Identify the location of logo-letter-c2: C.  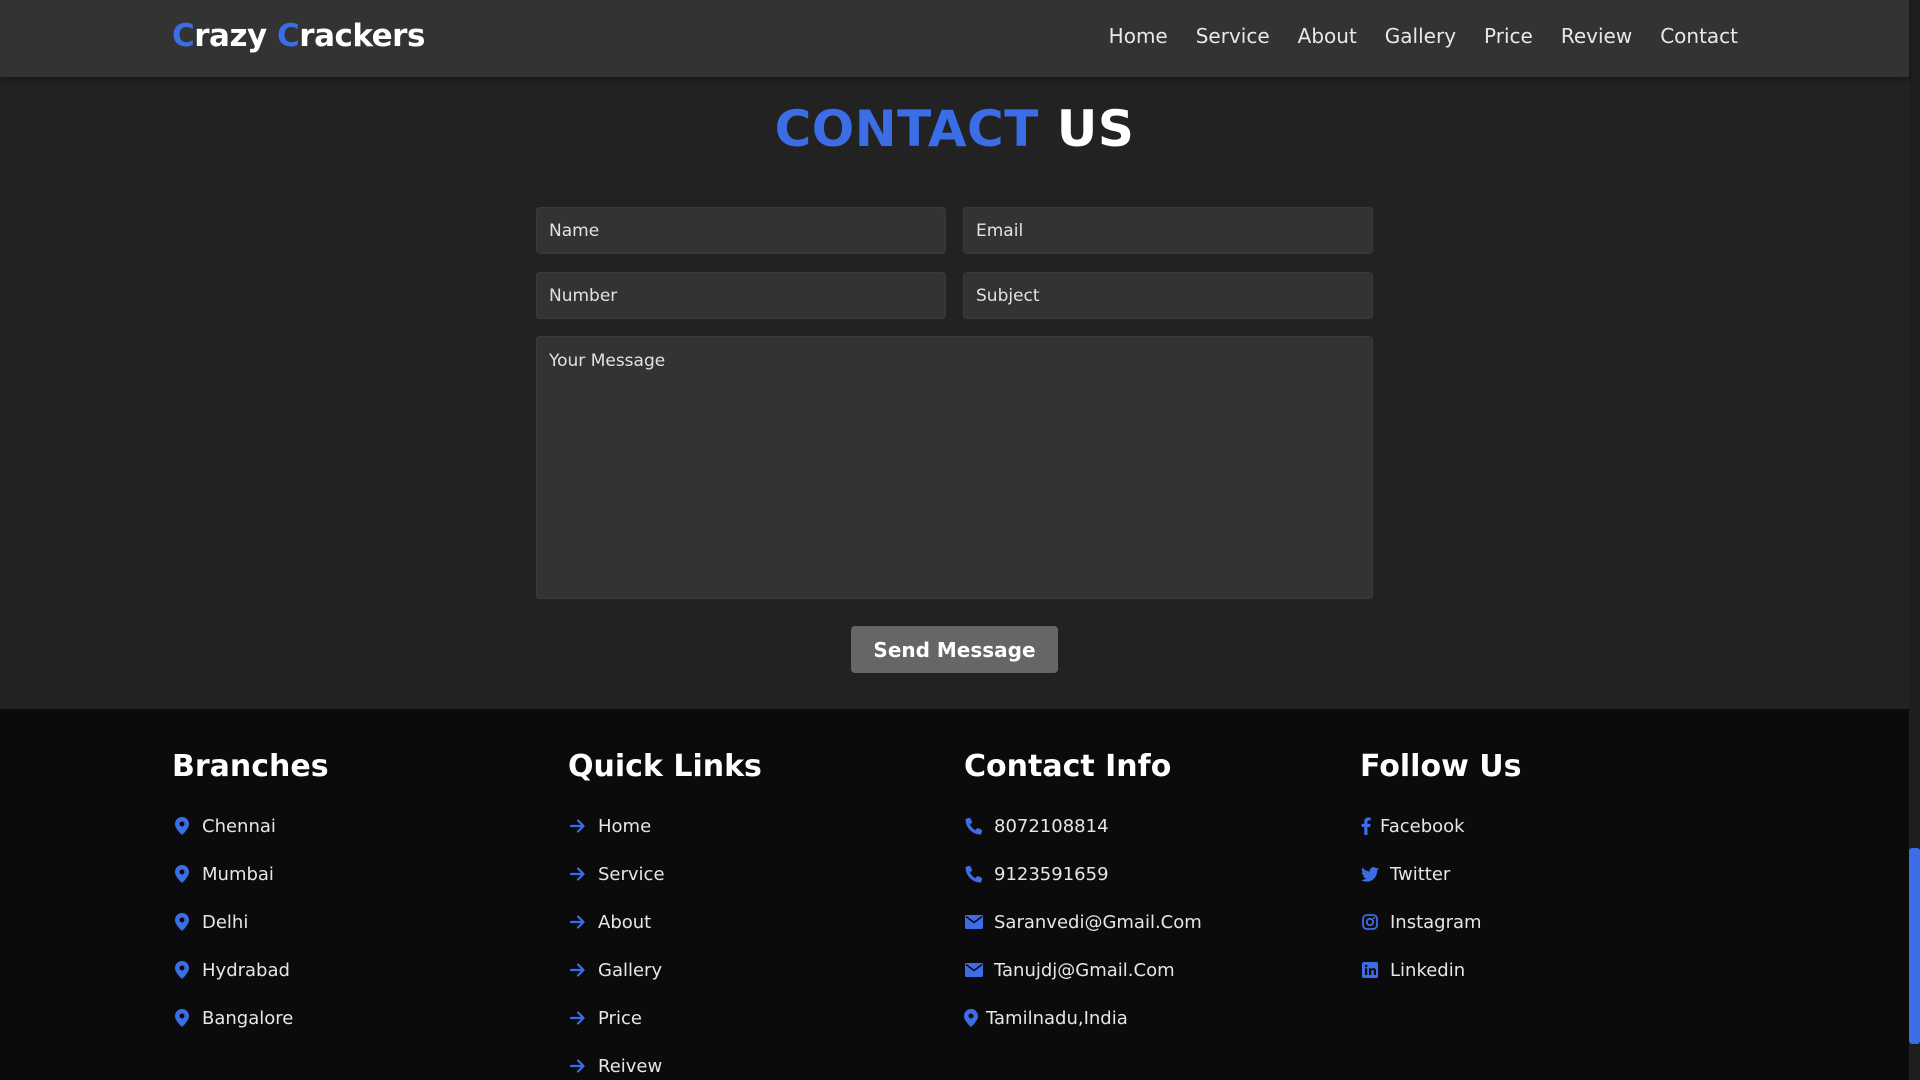
(288, 36).